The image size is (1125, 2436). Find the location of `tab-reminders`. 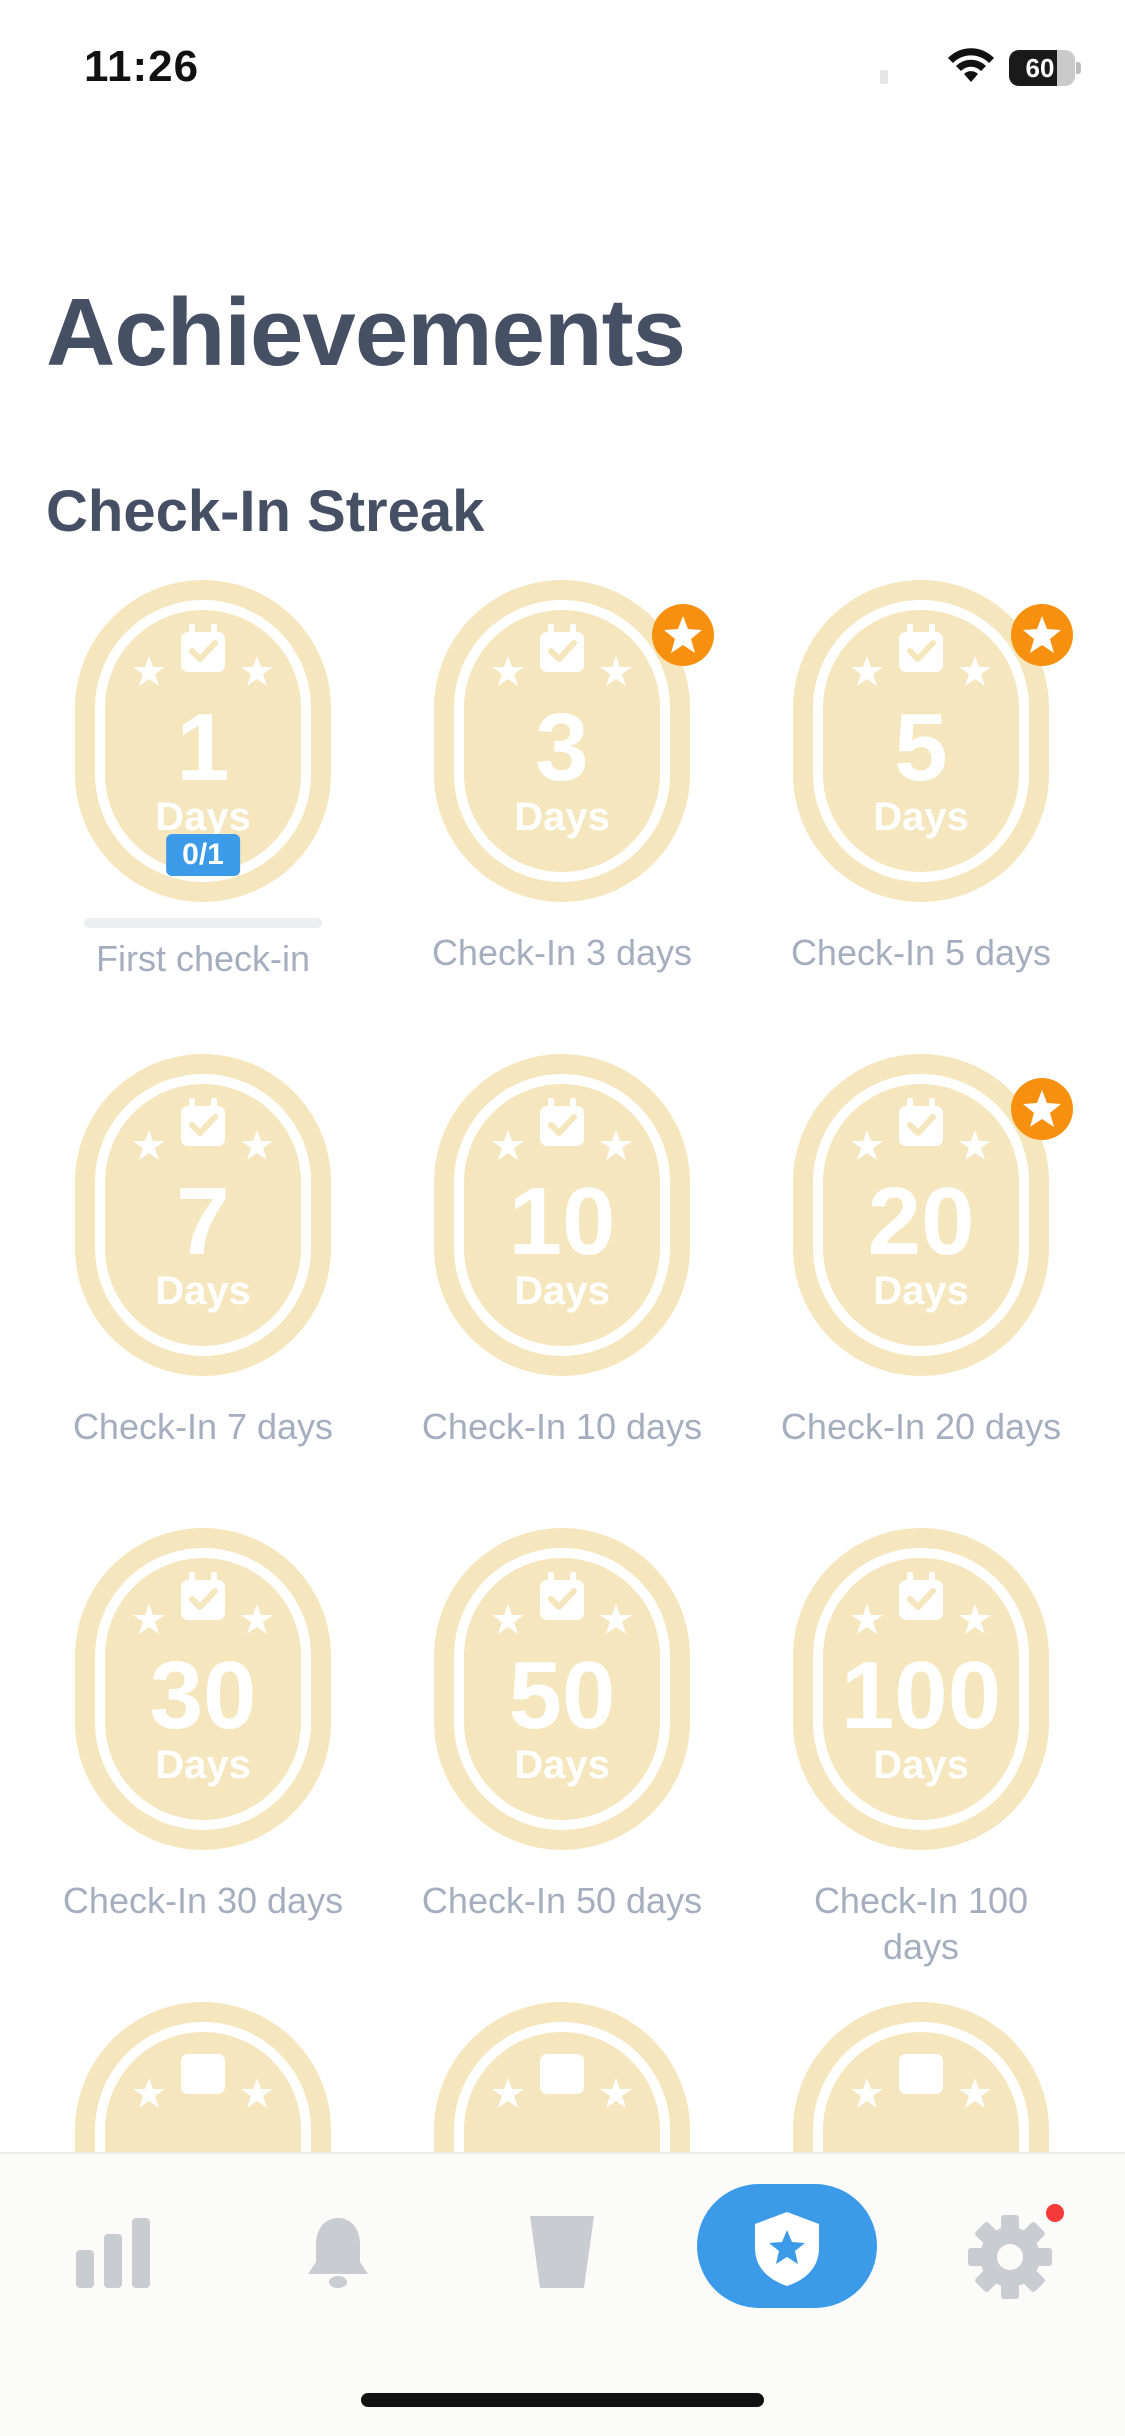

tab-reminders is located at coordinates (338, 2272).